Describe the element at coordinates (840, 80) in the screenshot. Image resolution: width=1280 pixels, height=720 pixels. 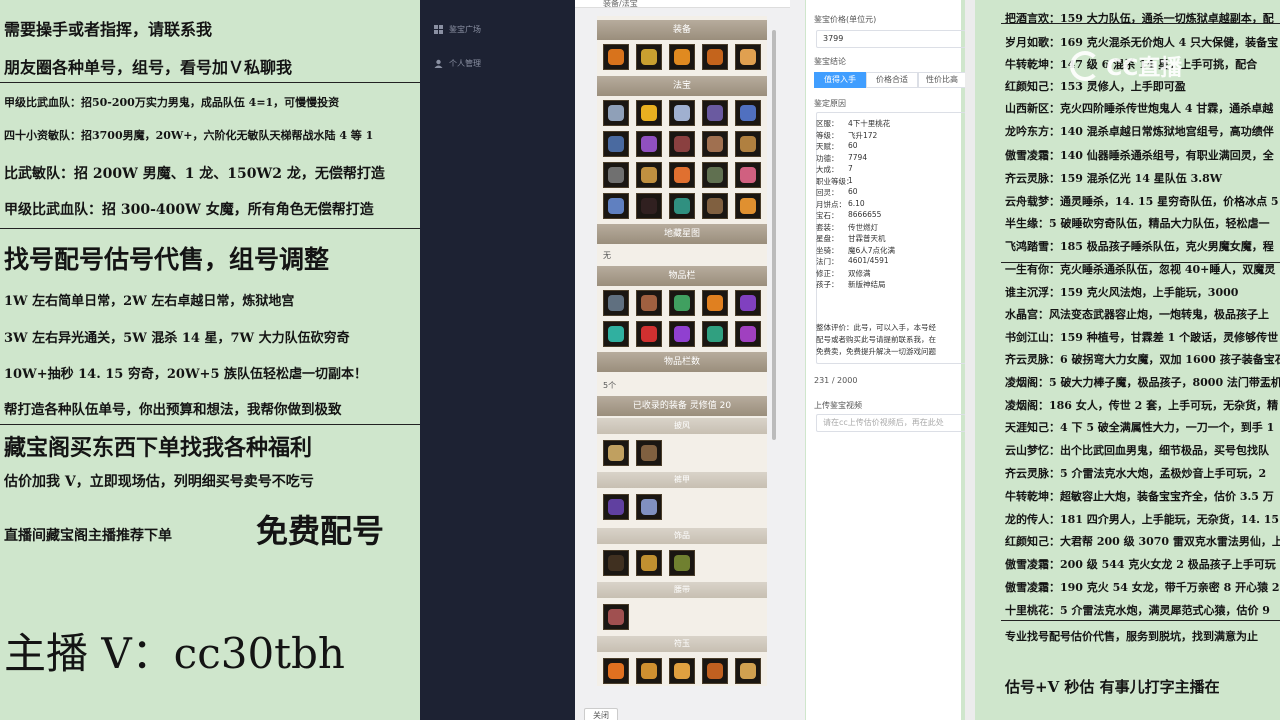
I see `option-worth-buying: 值得入手` at that location.